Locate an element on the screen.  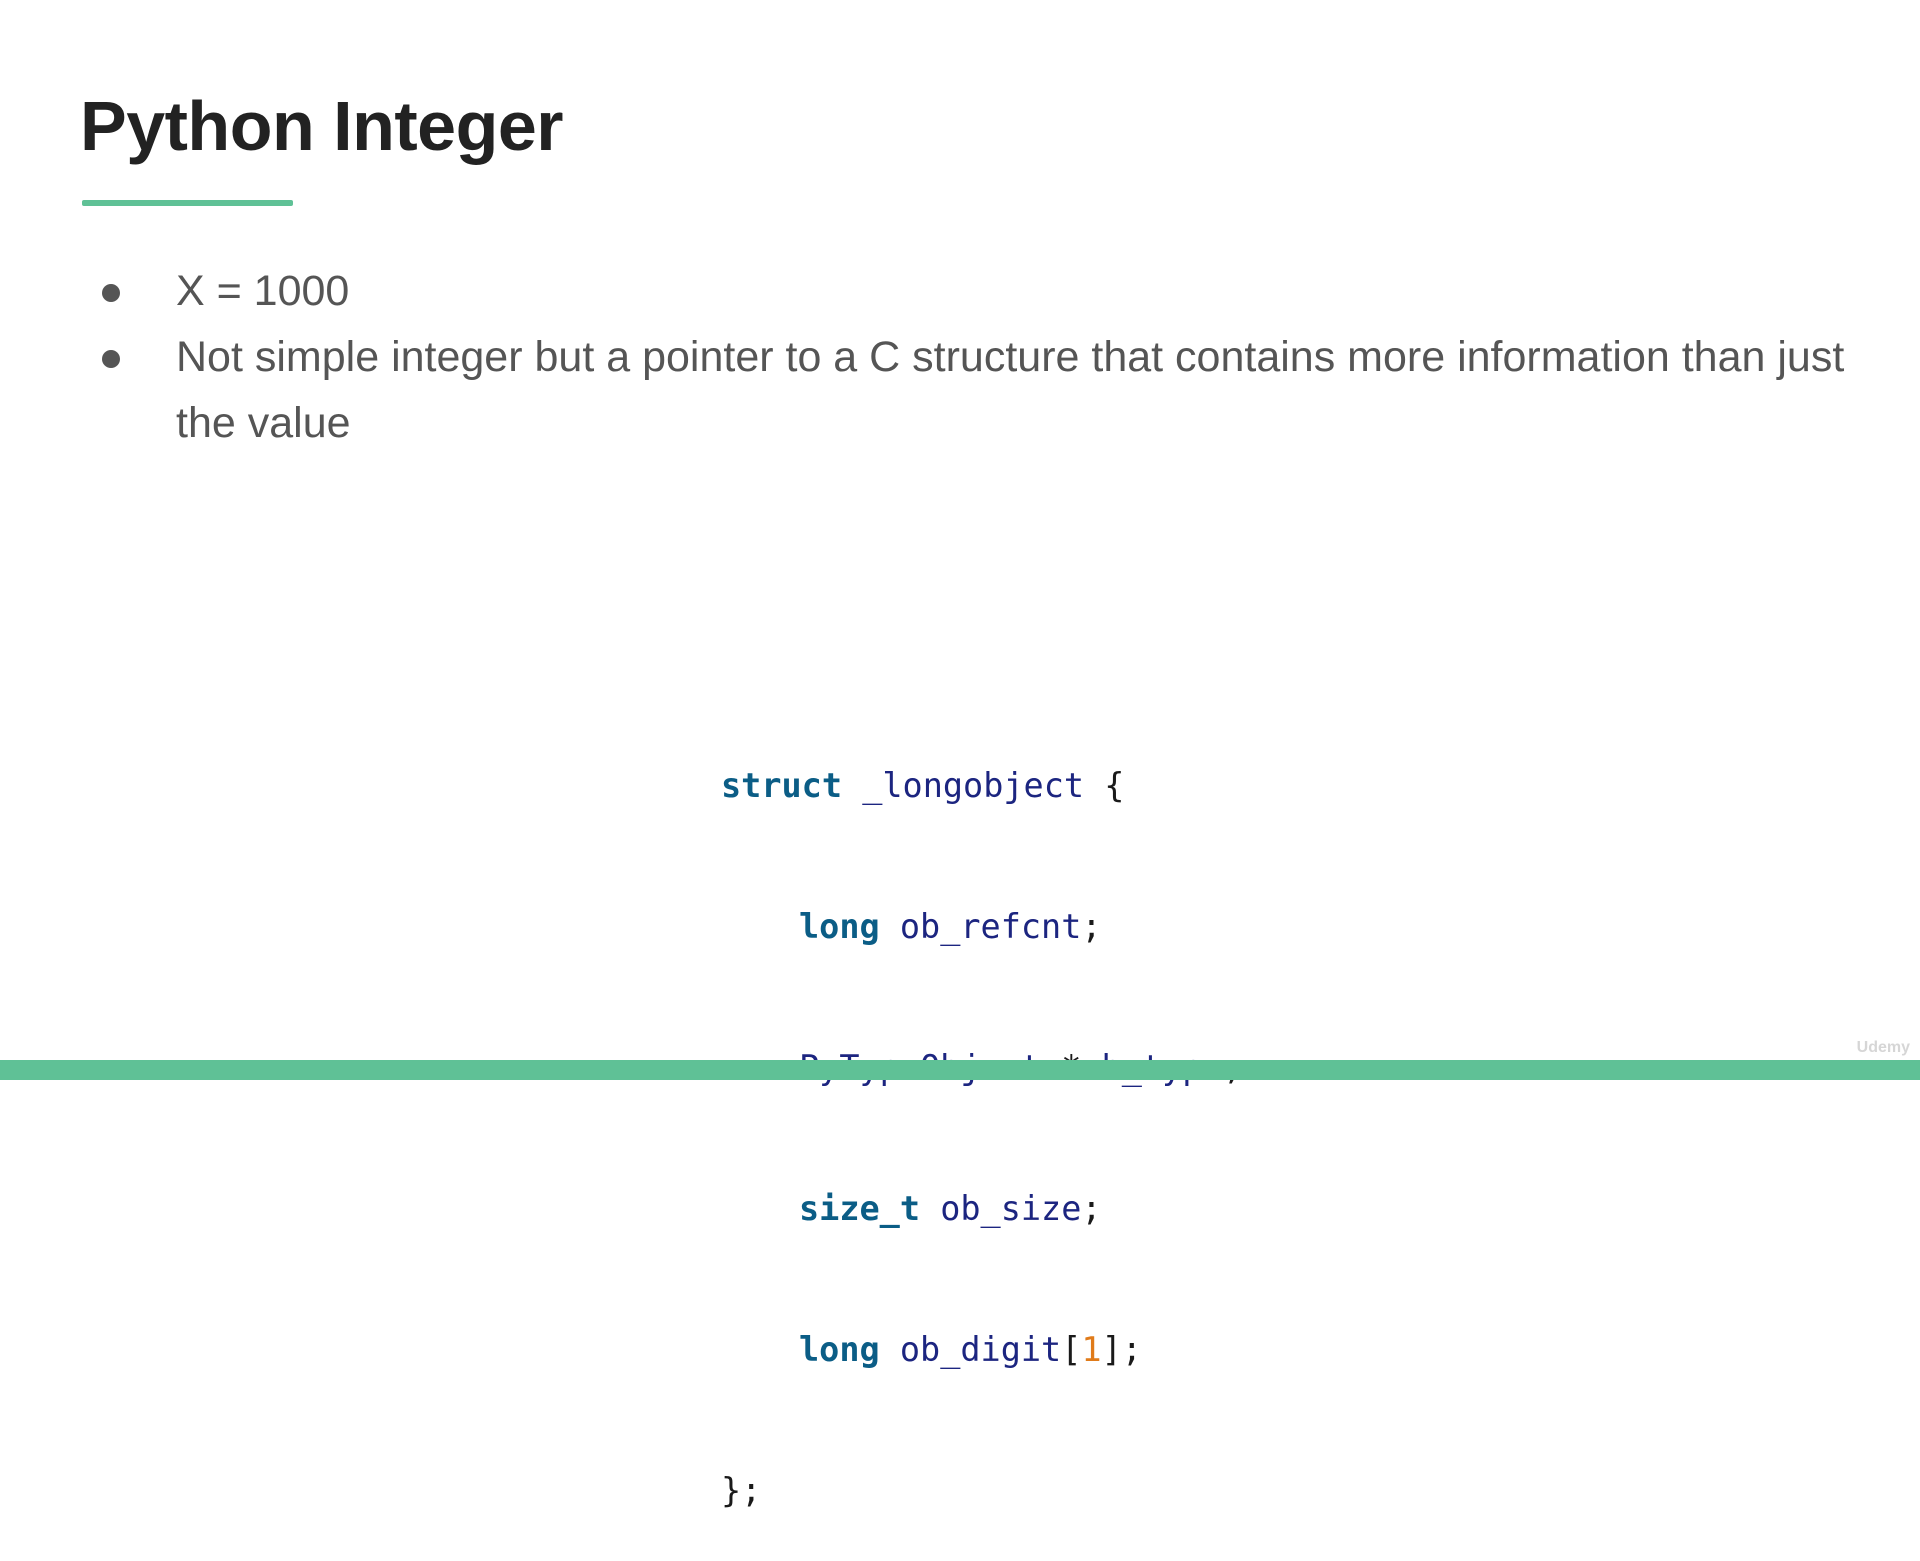
code-field: ob_size is located at coordinates (1011, 1208).